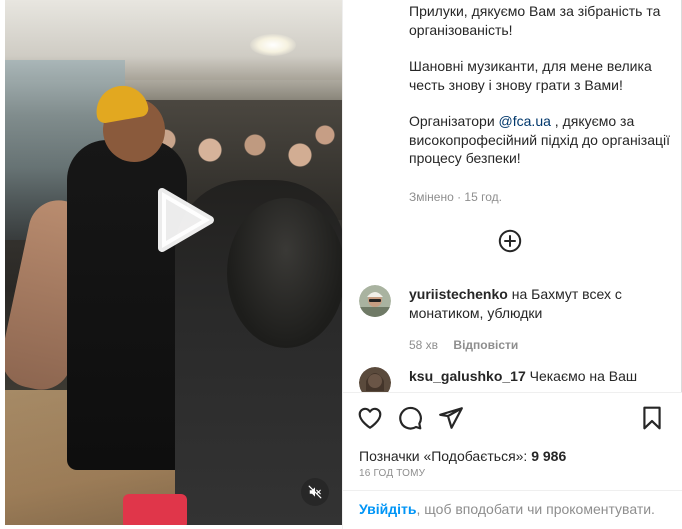 This screenshot has width=682, height=529. What do you see at coordinates (581, 376) in the screenshot?
I see `comment-text: Чекаємо на Ваш` at bounding box center [581, 376].